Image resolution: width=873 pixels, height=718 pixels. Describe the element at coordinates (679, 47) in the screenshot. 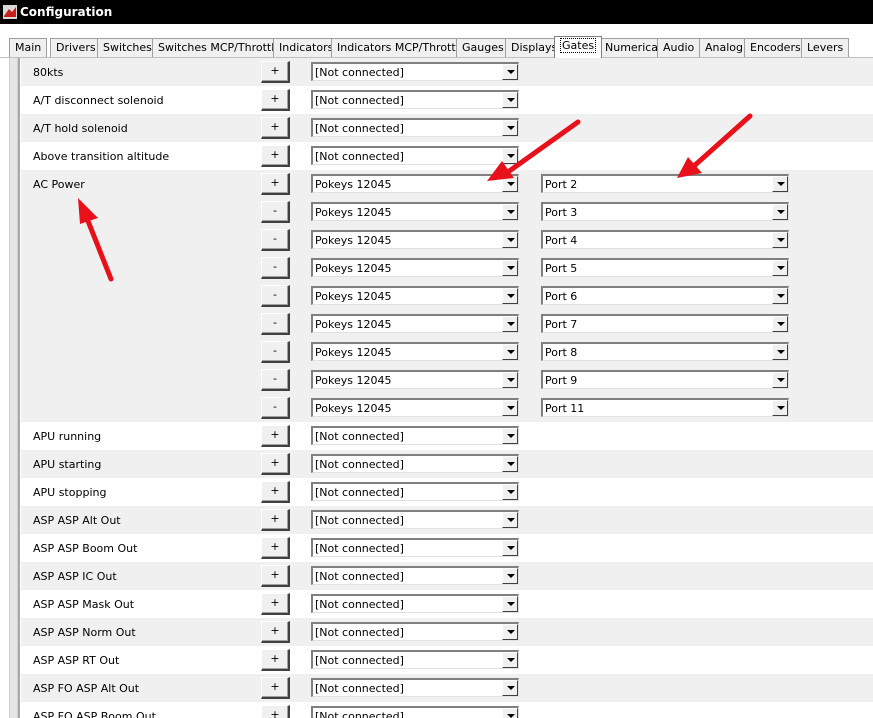

I see `tab-audio: Audio` at that location.